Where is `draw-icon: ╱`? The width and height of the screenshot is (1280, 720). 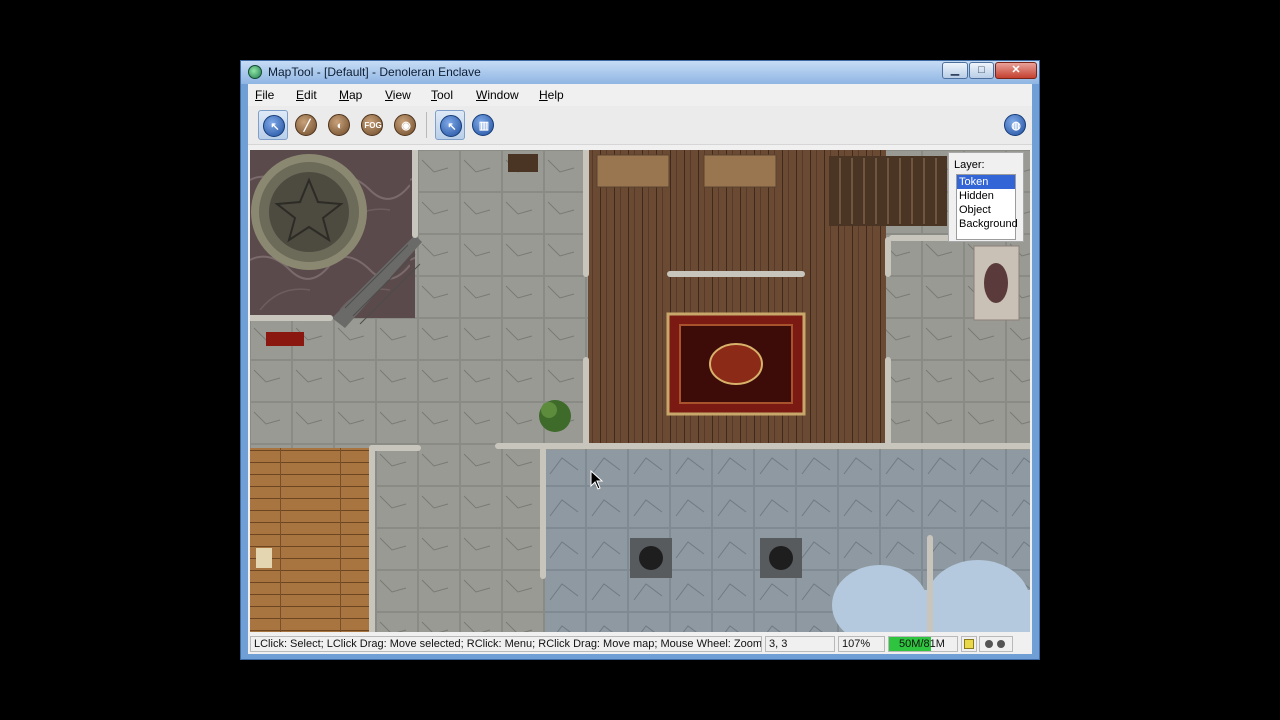
draw-icon: ╱ is located at coordinates (306, 125).